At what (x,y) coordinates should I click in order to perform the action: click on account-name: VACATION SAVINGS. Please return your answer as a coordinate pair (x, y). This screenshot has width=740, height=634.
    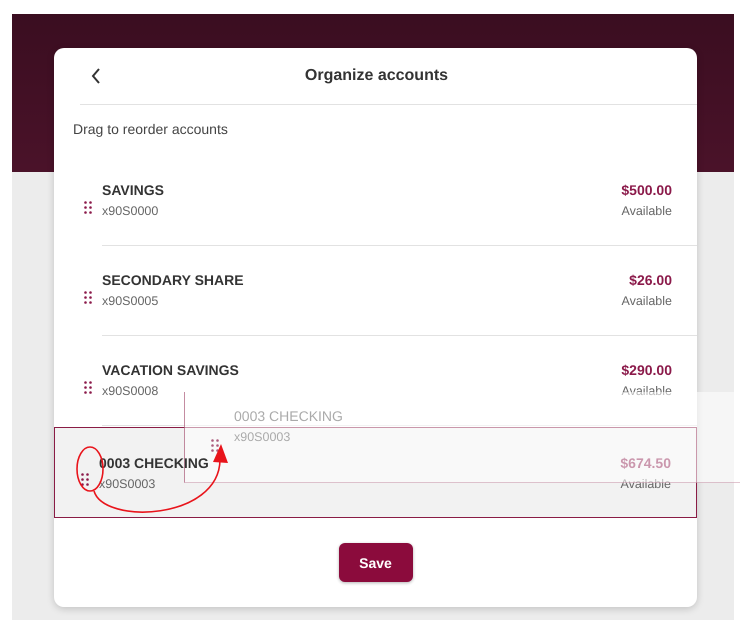
    Looking at the image, I should click on (170, 370).